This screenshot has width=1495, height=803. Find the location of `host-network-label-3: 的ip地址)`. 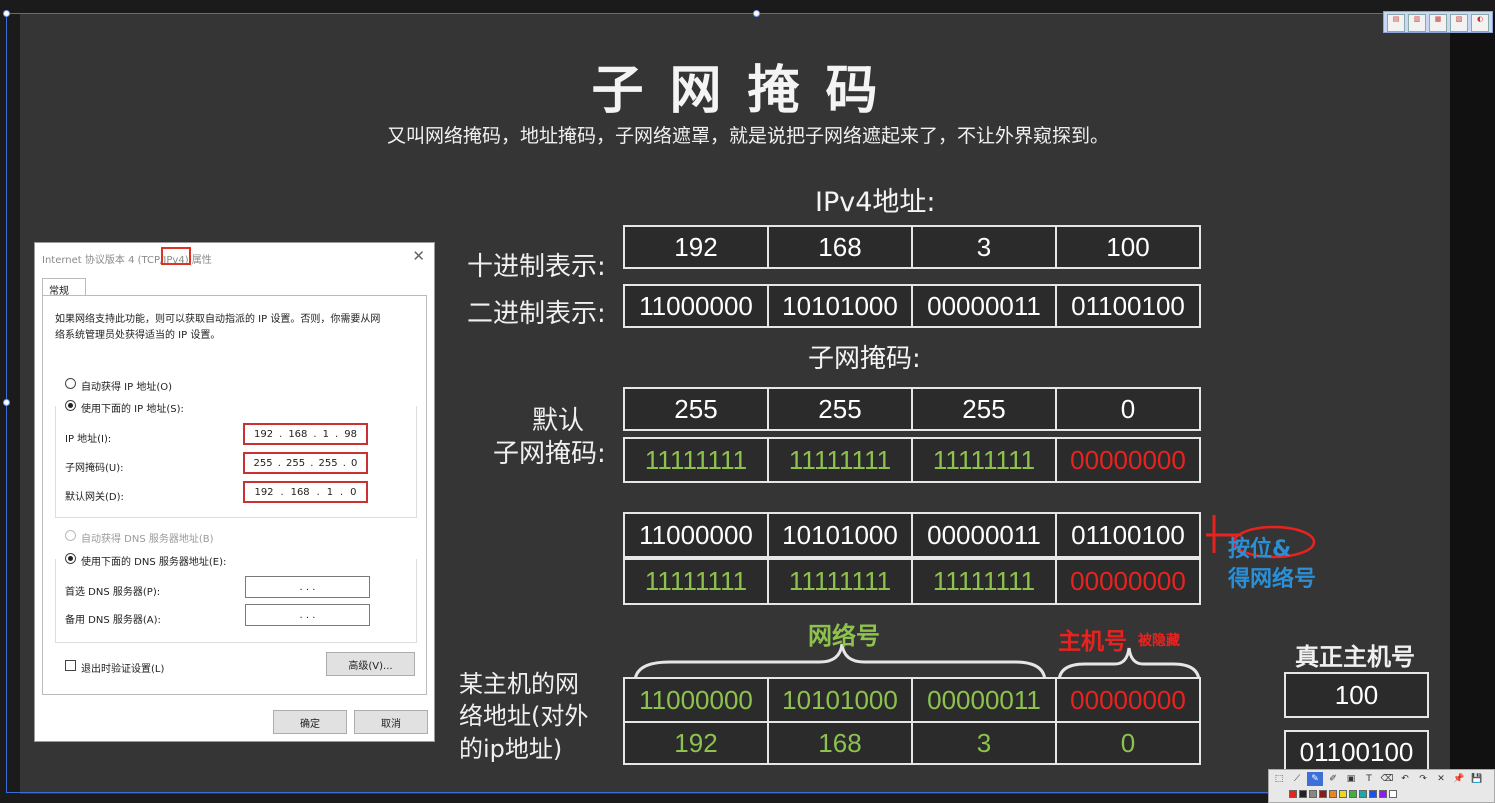

host-network-label-3: 的ip地址) is located at coordinates (511, 749).